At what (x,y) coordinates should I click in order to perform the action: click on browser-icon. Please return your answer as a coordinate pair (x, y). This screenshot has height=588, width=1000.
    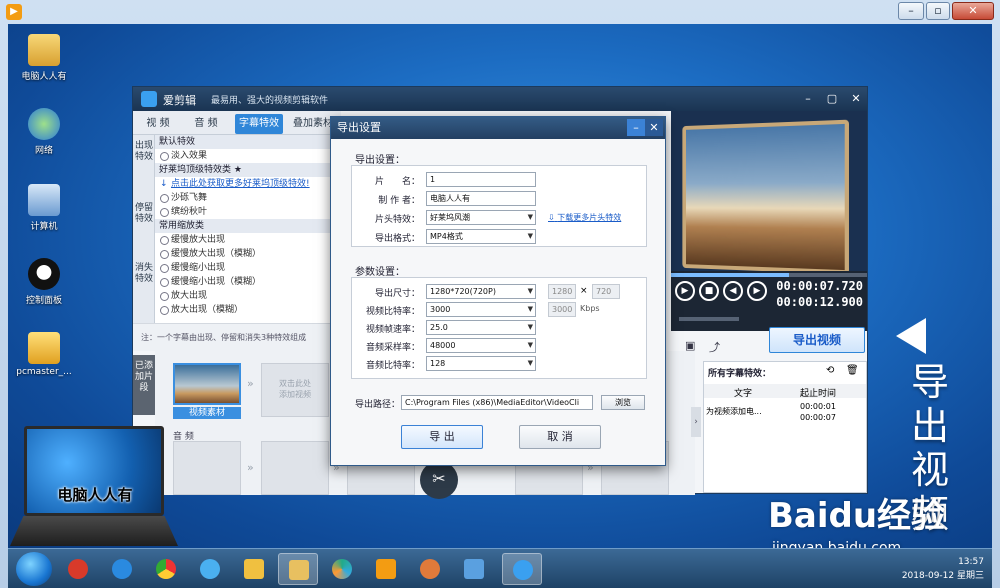
    Looking at the image, I should click on (210, 569).